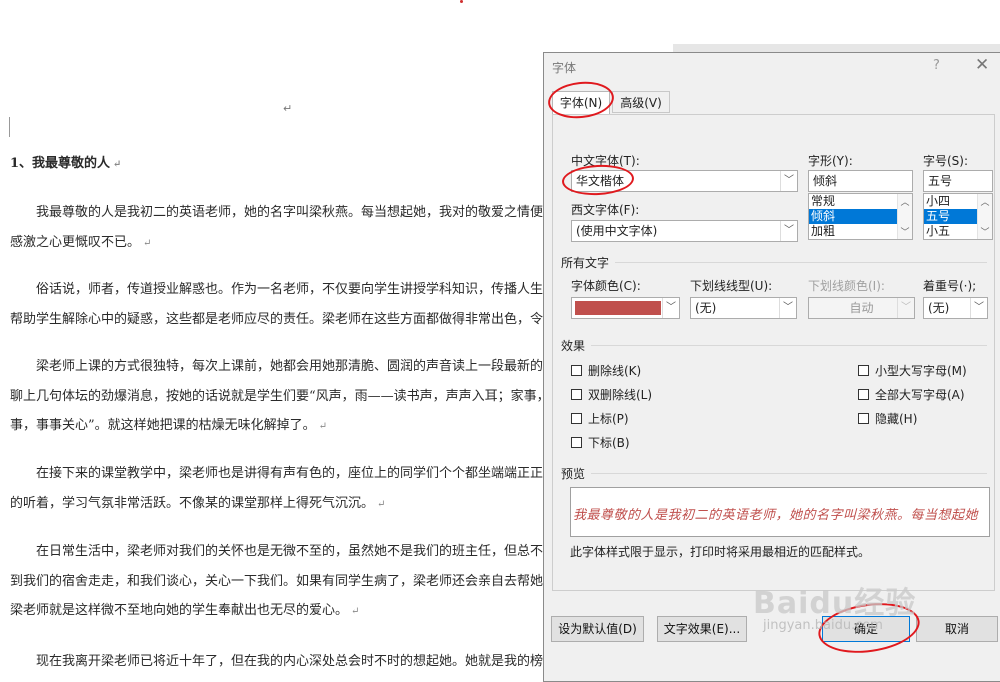 The image size is (1000, 682). What do you see at coordinates (597, 629) in the screenshot?
I see `set-default-button: 设为默认值(D)` at bounding box center [597, 629].